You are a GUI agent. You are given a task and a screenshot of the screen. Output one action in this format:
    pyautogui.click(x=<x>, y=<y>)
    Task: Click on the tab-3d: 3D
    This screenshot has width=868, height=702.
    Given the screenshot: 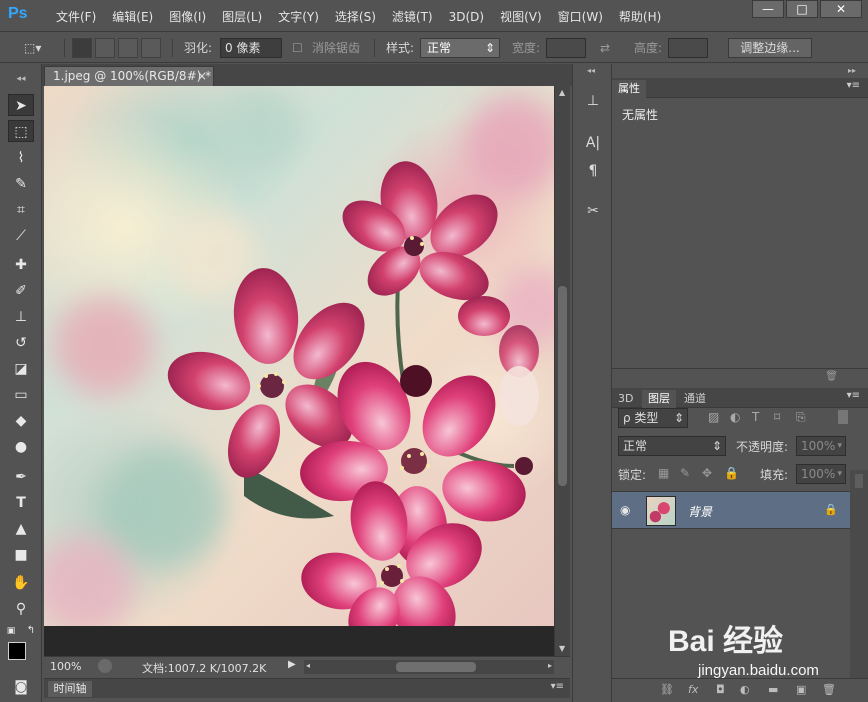 What is the action you would take?
    pyautogui.click(x=625, y=399)
    